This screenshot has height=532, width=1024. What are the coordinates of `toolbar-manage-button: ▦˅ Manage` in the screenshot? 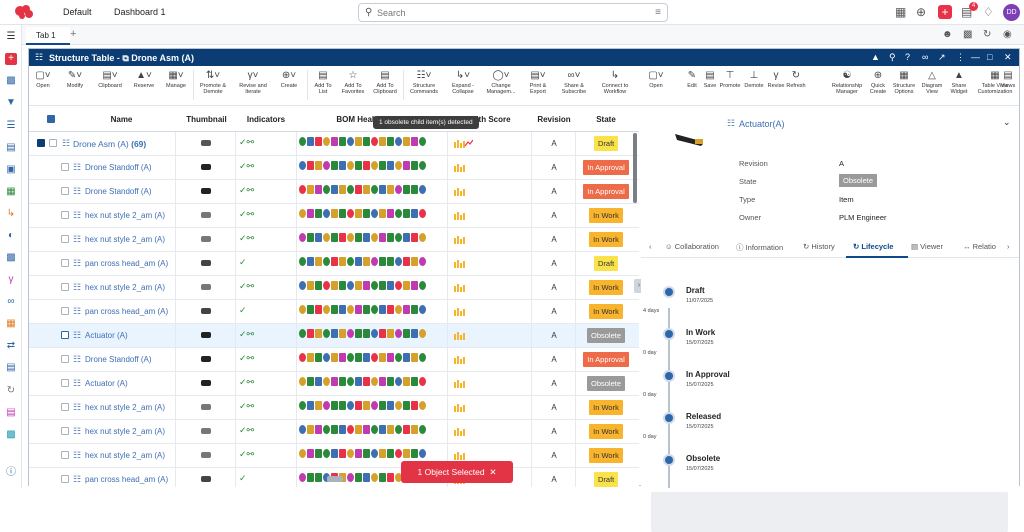 It's located at (176, 79).